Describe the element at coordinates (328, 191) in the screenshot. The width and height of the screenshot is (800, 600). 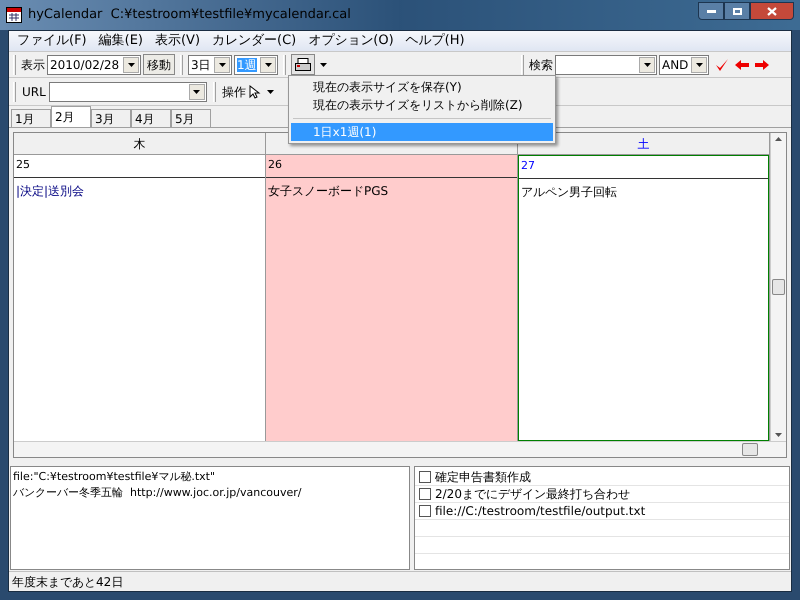
I see `calendar-event: 女子スノーボードPGS` at that location.